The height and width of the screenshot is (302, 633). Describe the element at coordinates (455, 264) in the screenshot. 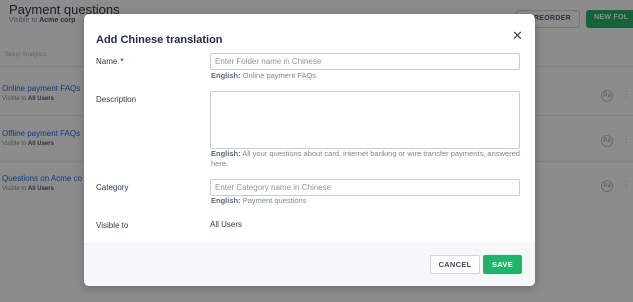

I see `cancel-button: CANCEL` at that location.